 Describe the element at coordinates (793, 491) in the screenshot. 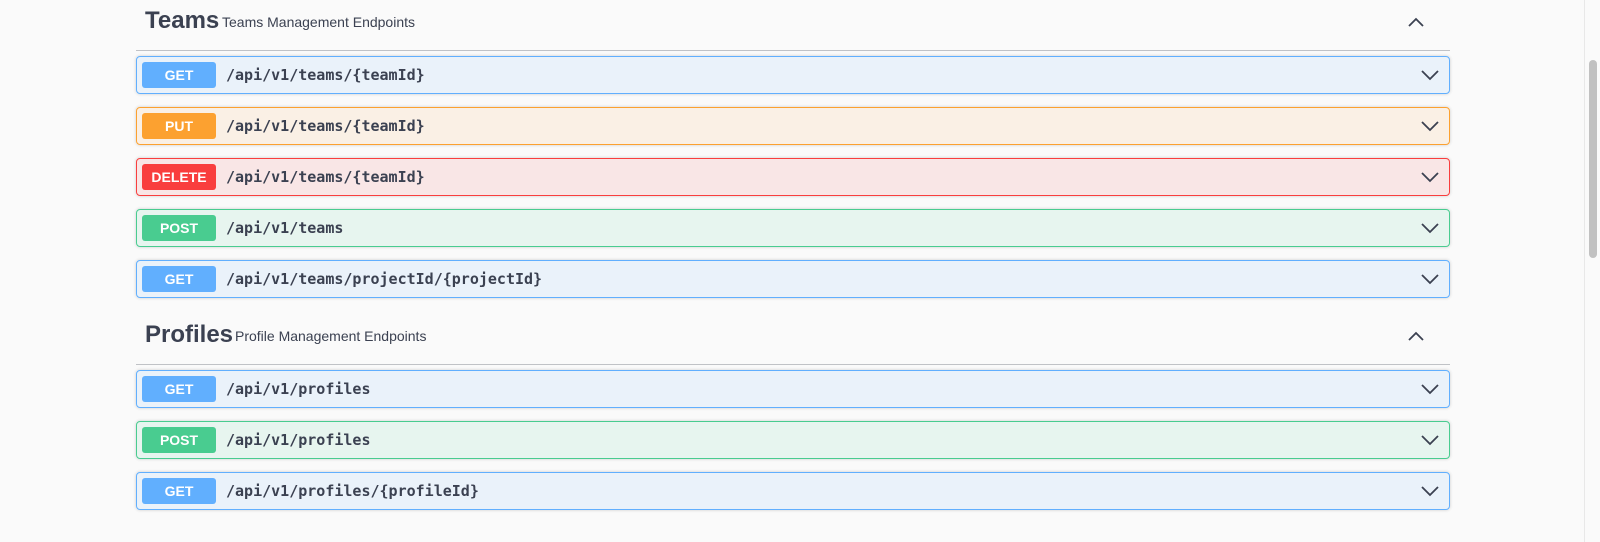

I see `operation-get-profile: GET /api/v1/profiles/{profileId}` at that location.